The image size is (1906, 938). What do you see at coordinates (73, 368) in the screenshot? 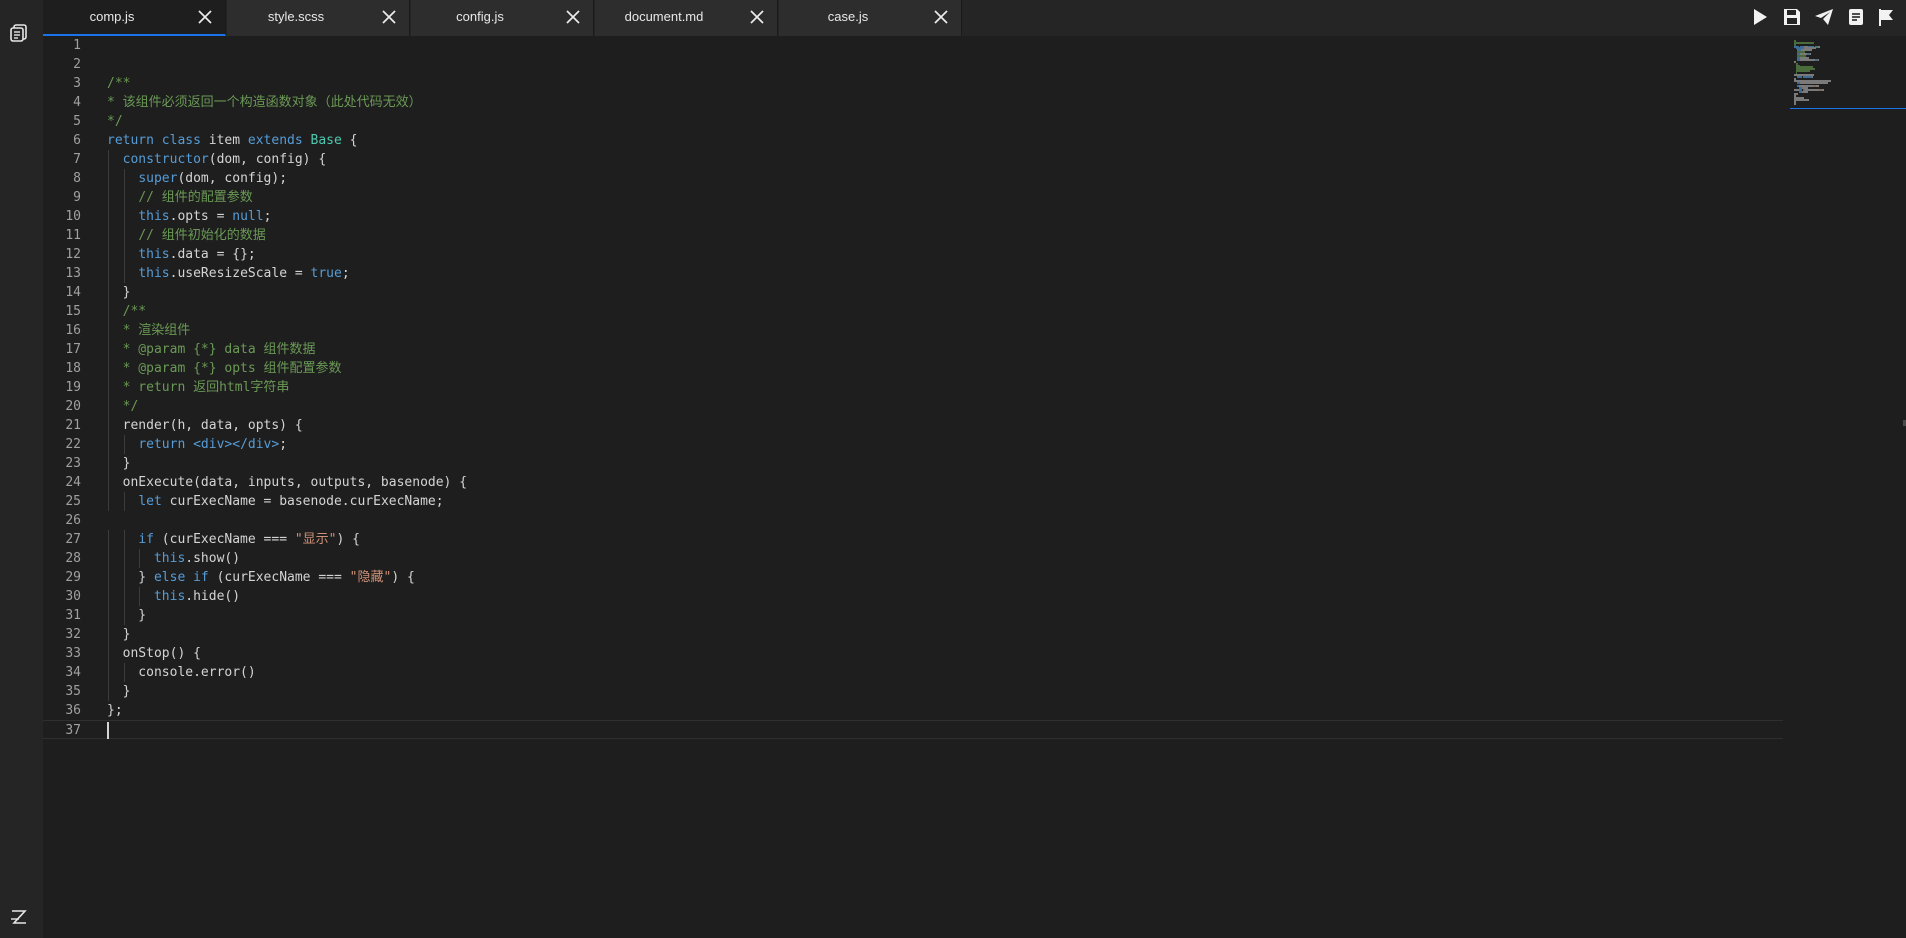
I see `line-number: 18` at bounding box center [73, 368].